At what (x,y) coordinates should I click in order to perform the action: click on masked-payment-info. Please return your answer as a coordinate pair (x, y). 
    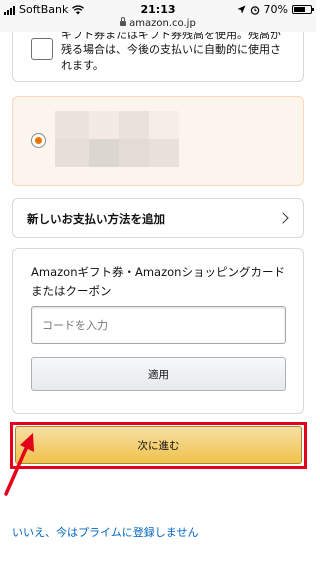
    Looking at the image, I should click on (117, 139).